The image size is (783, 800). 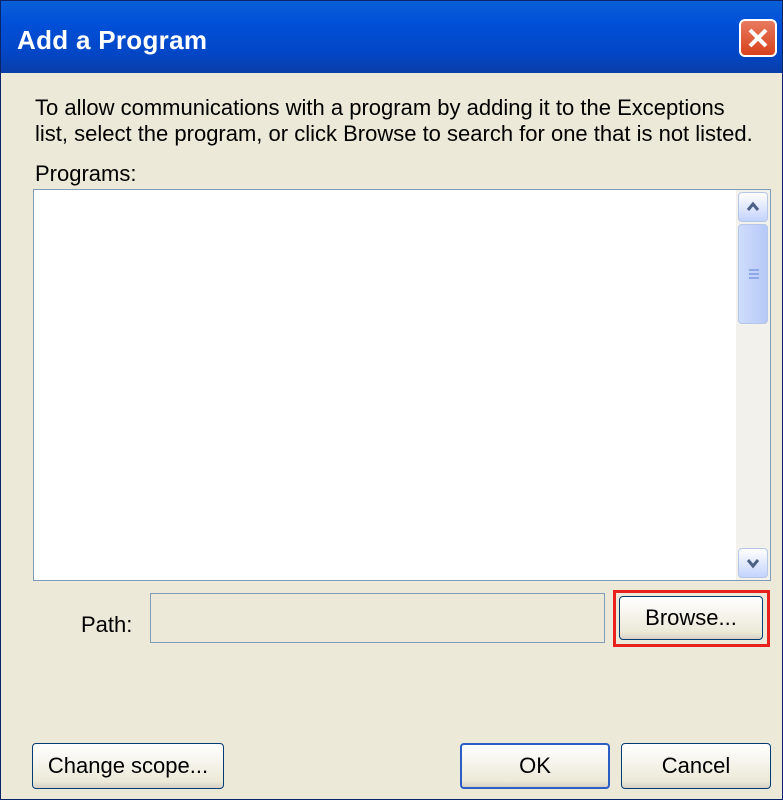 I want to click on vertical-scrollbar, so click(x=753, y=385).